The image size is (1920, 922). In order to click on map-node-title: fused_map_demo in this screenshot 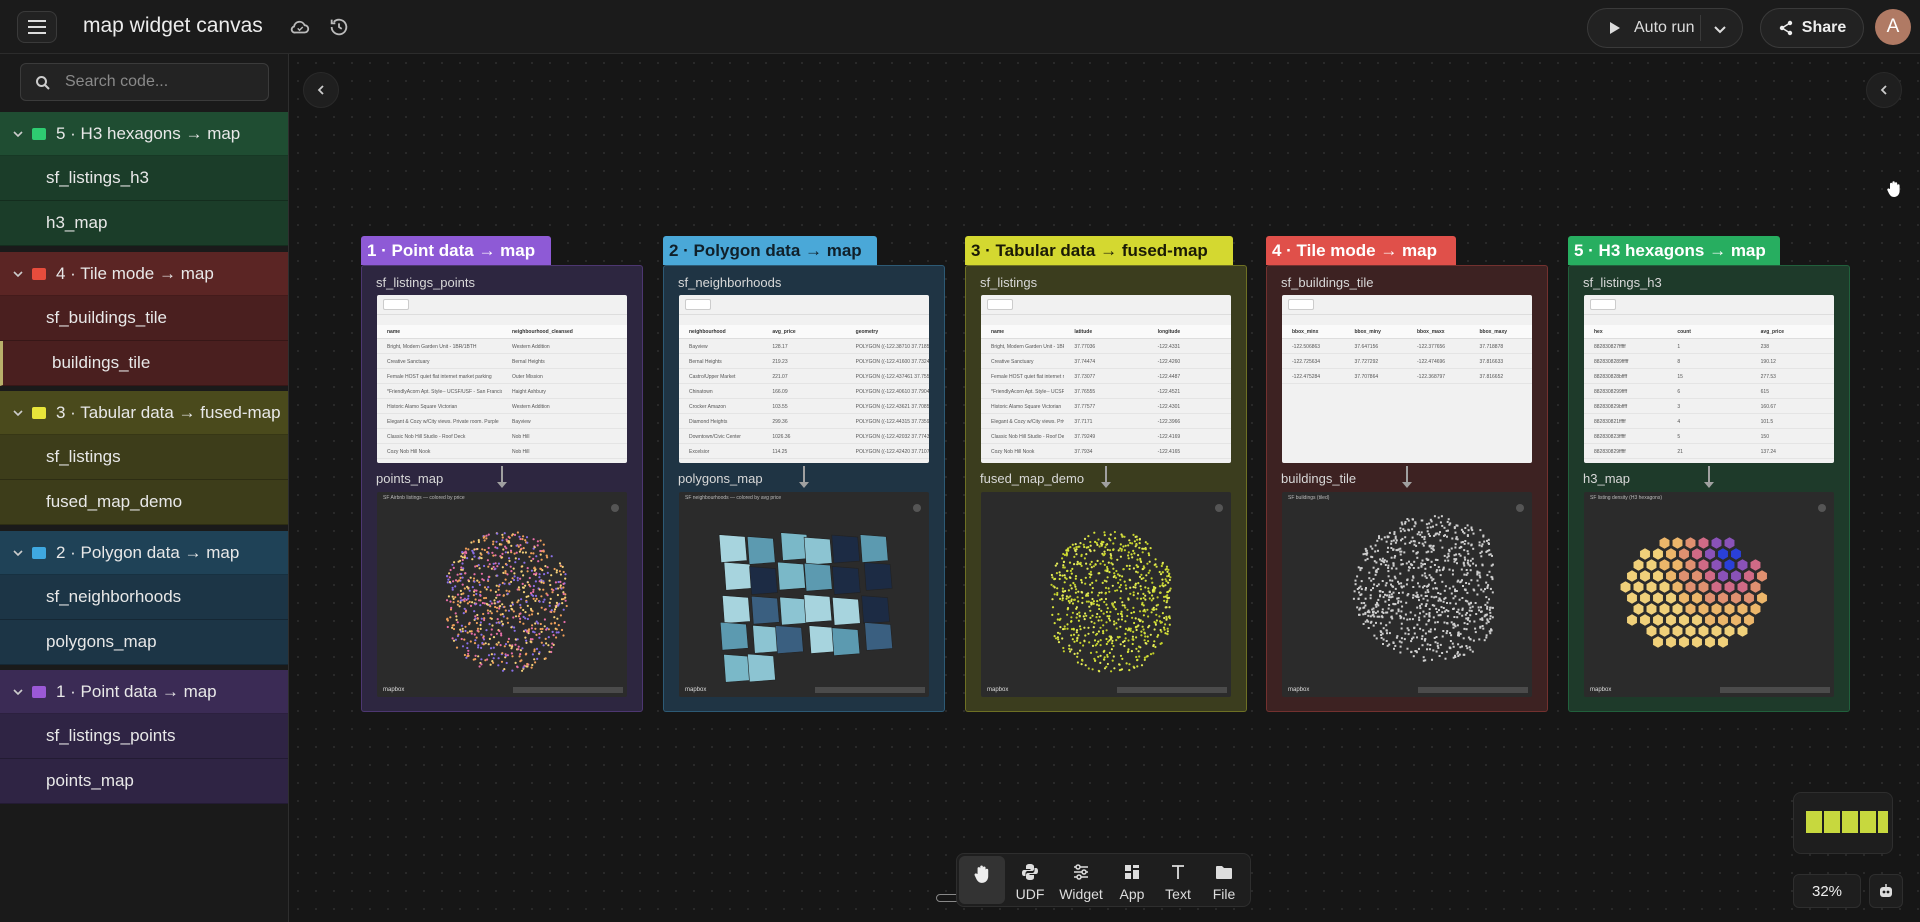, I will do `click(1032, 478)`.